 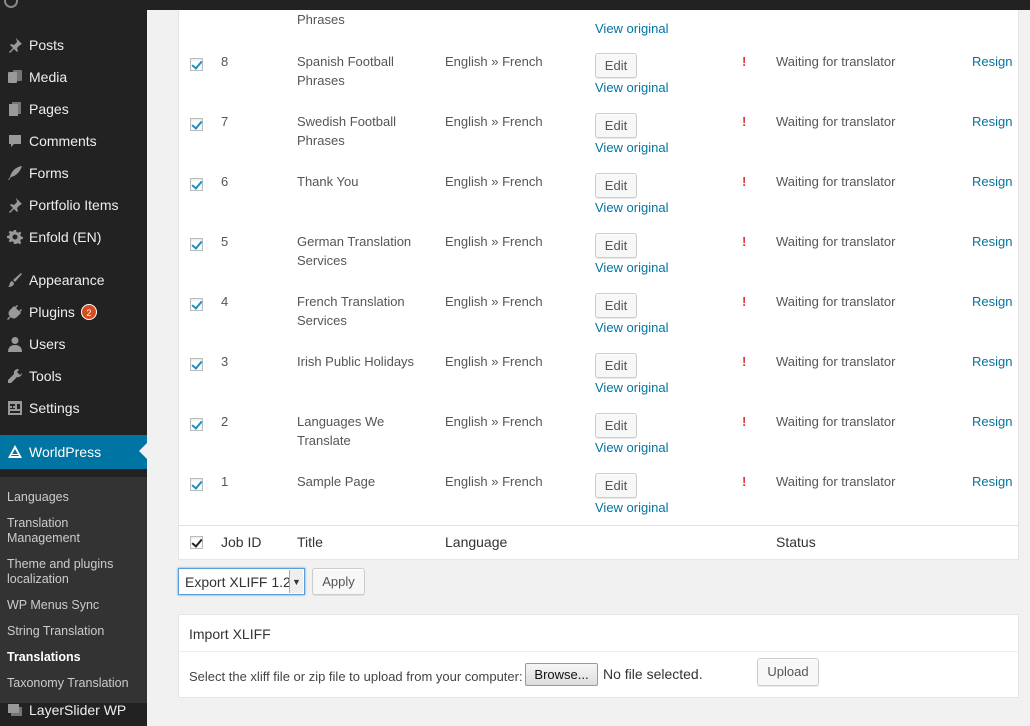 I want to click on feather-icon, so click(x=14, y=173).